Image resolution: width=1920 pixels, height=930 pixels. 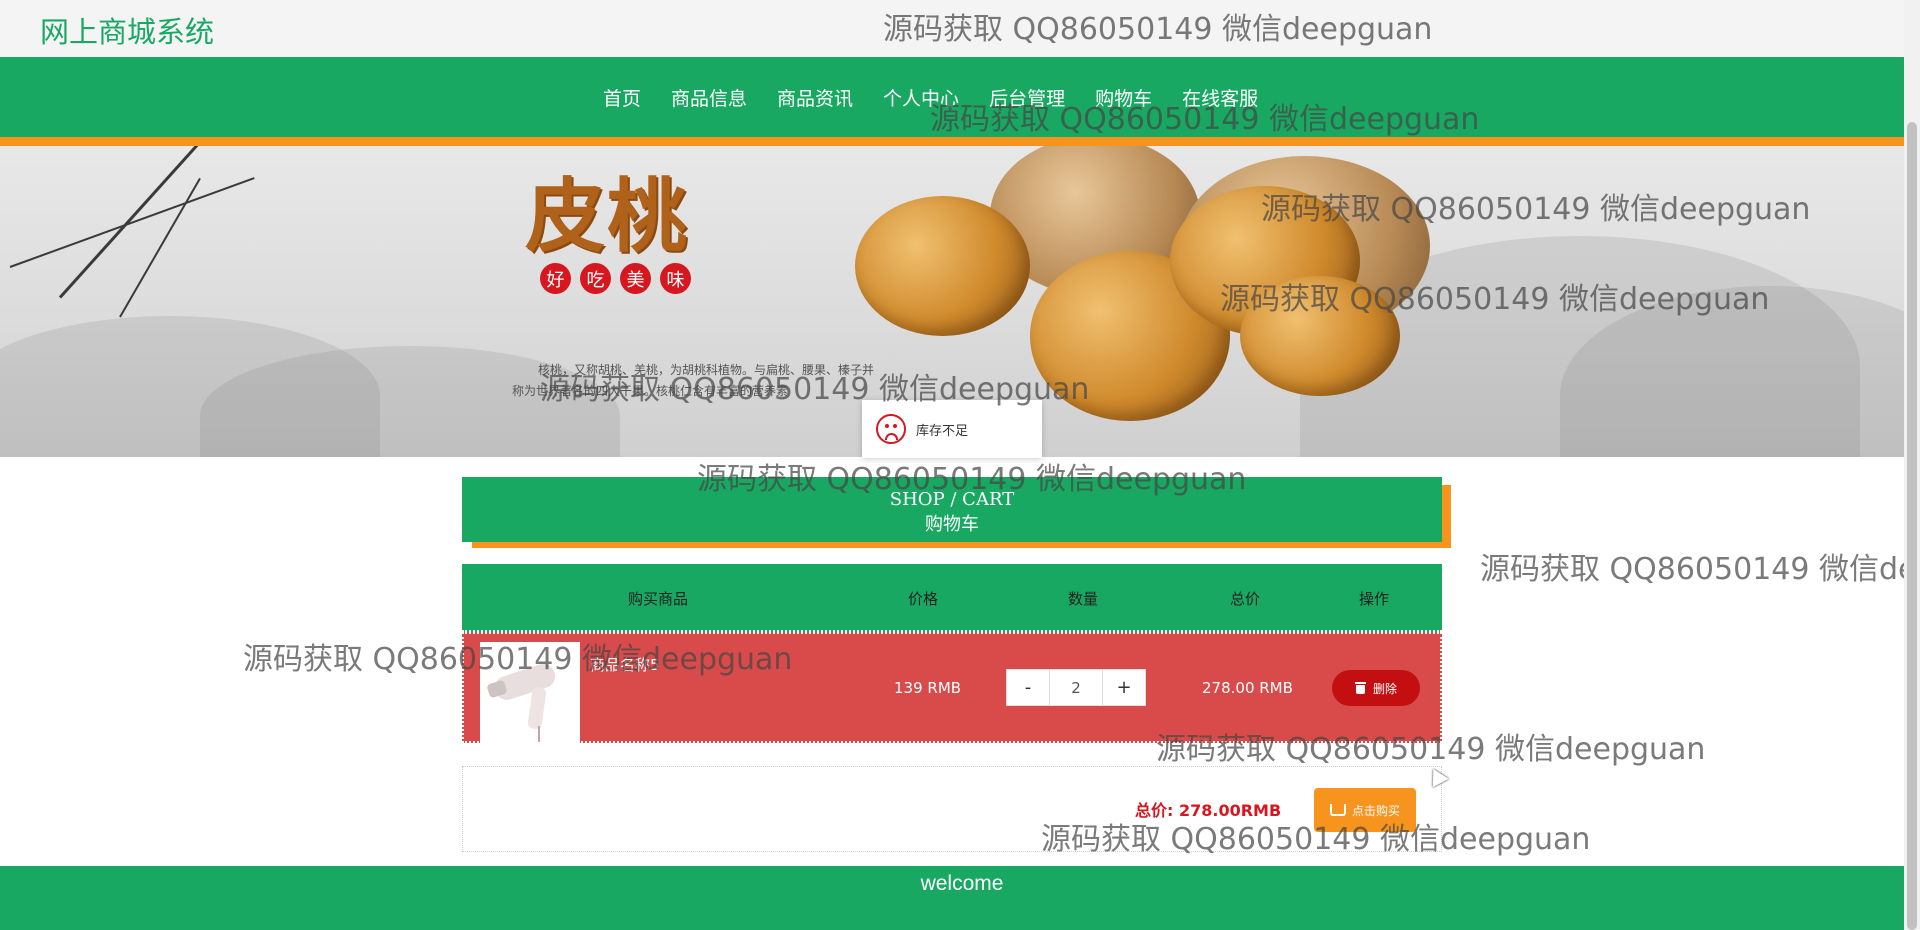 I want to click on col-header-total: 总价, so click(x=1245, y=599).